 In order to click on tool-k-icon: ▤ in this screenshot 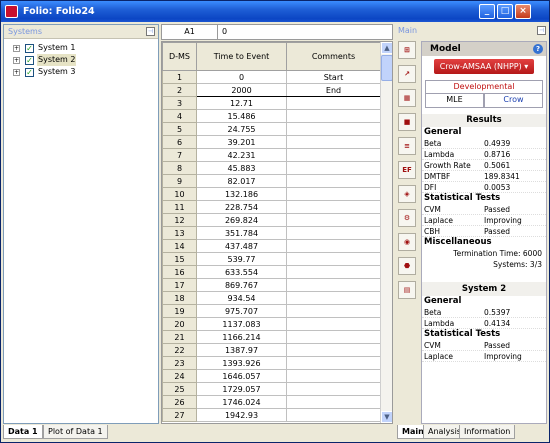, I will do `click(407, 290)`.